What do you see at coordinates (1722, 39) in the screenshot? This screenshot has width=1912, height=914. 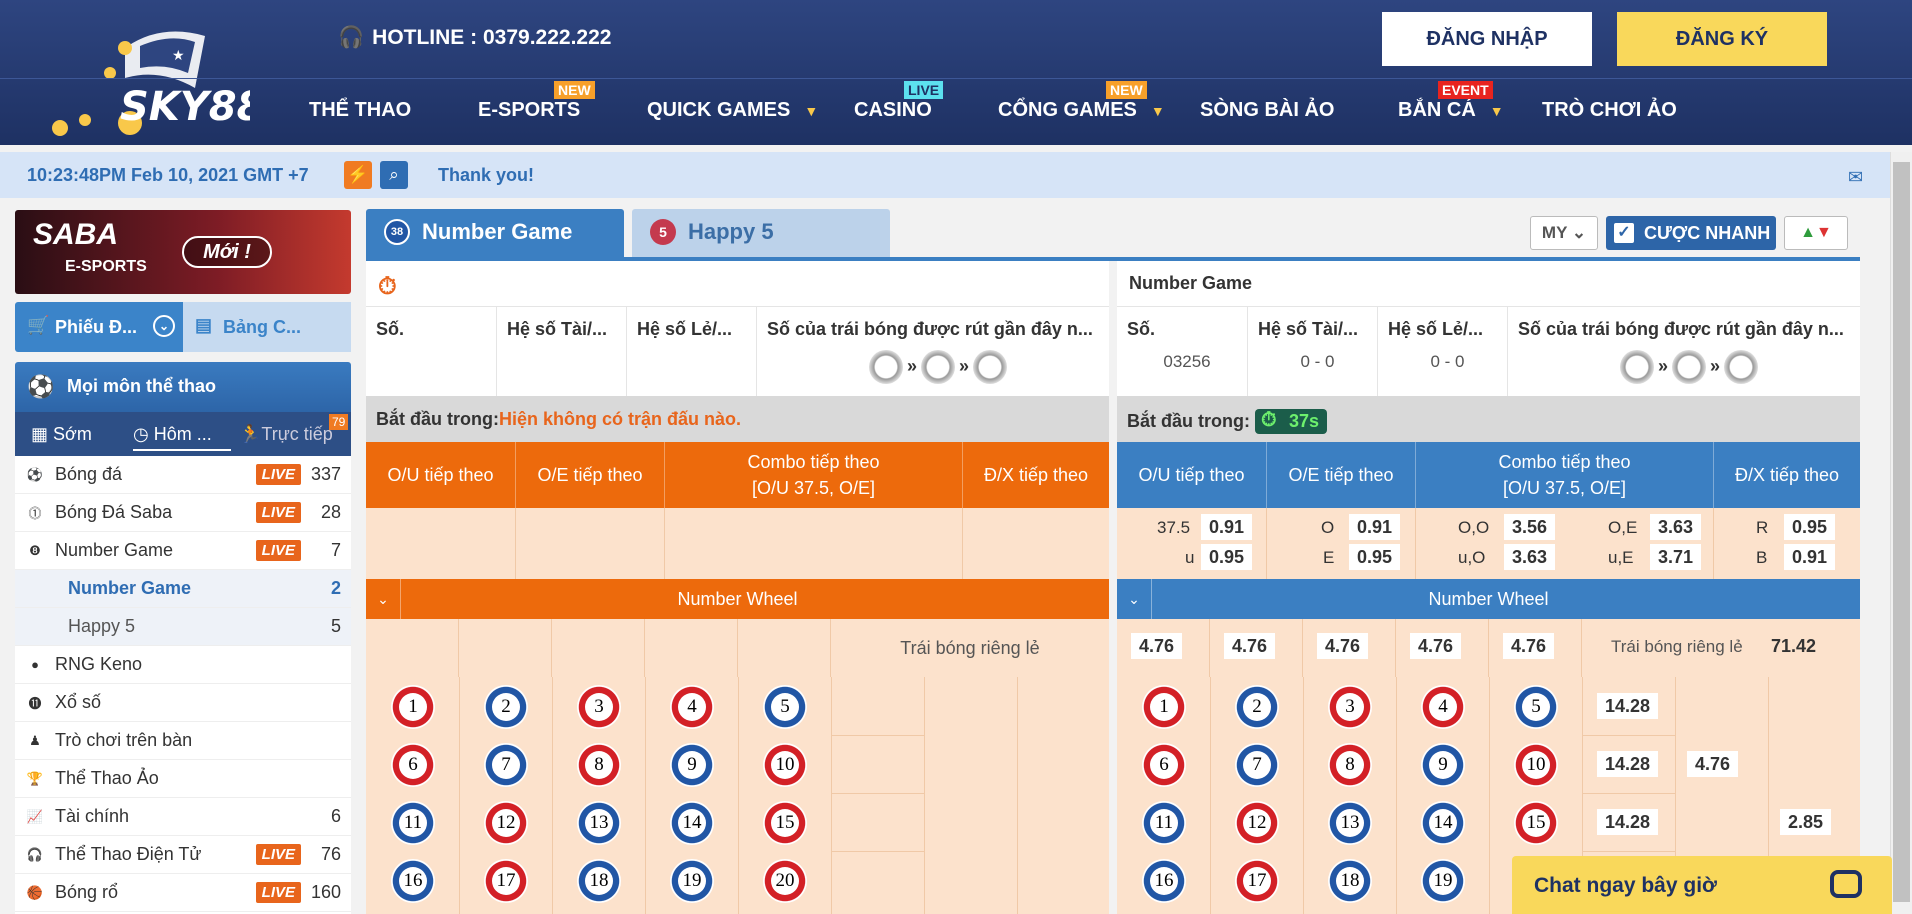 I see `register-button: ĐĂNG KÝ` at bounding box center [1722, 39].